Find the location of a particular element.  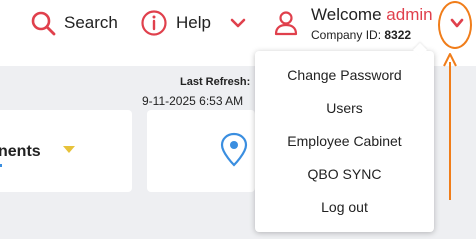

last-refresh-label: Last Refresh: is located at coordinates (215, 82).